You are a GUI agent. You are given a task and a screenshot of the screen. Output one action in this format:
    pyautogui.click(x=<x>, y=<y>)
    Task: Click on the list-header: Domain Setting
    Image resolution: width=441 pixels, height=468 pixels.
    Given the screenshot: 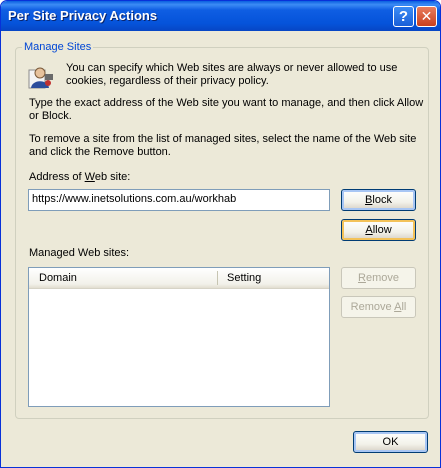 What is the action you would take?
    pyautogui.click(x=179, y=278)
    